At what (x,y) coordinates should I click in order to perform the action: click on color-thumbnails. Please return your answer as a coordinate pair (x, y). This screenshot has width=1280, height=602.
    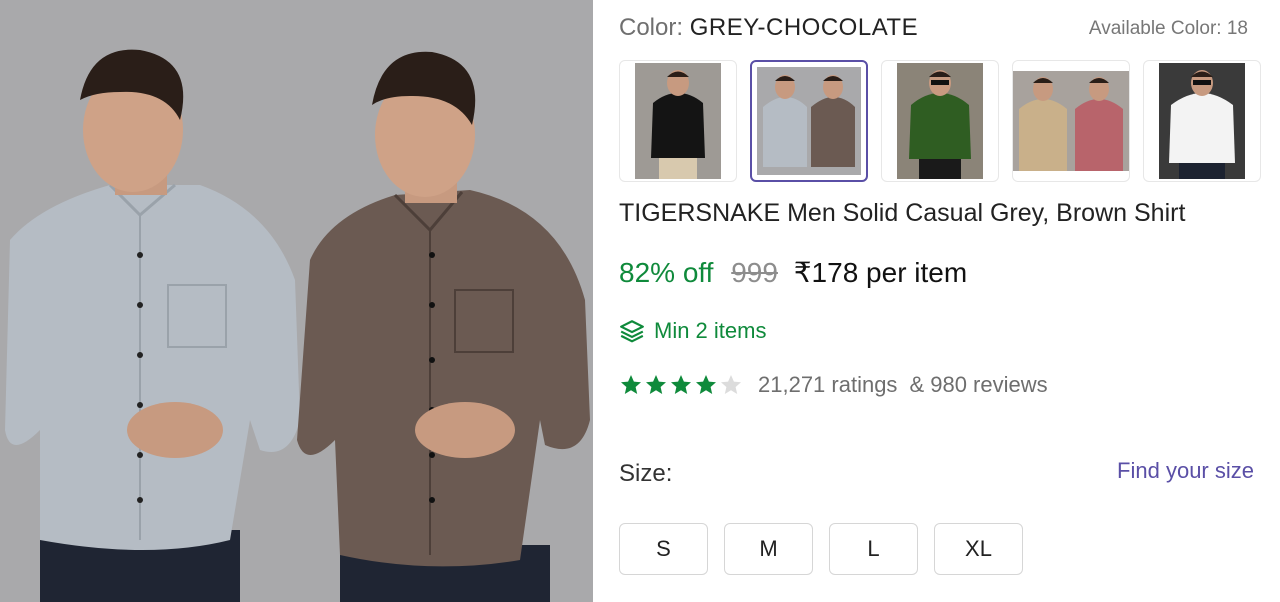
    Looking at the image, I should click on (949, 121).